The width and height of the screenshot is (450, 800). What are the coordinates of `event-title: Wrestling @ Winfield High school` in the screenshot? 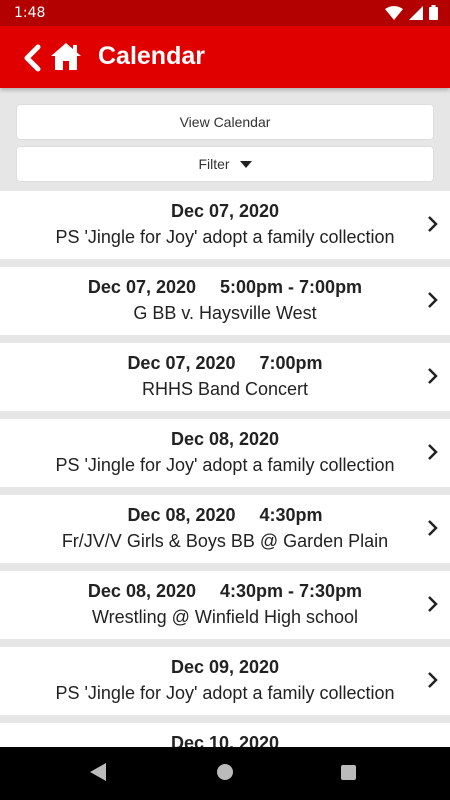 It's located at (225, 617).